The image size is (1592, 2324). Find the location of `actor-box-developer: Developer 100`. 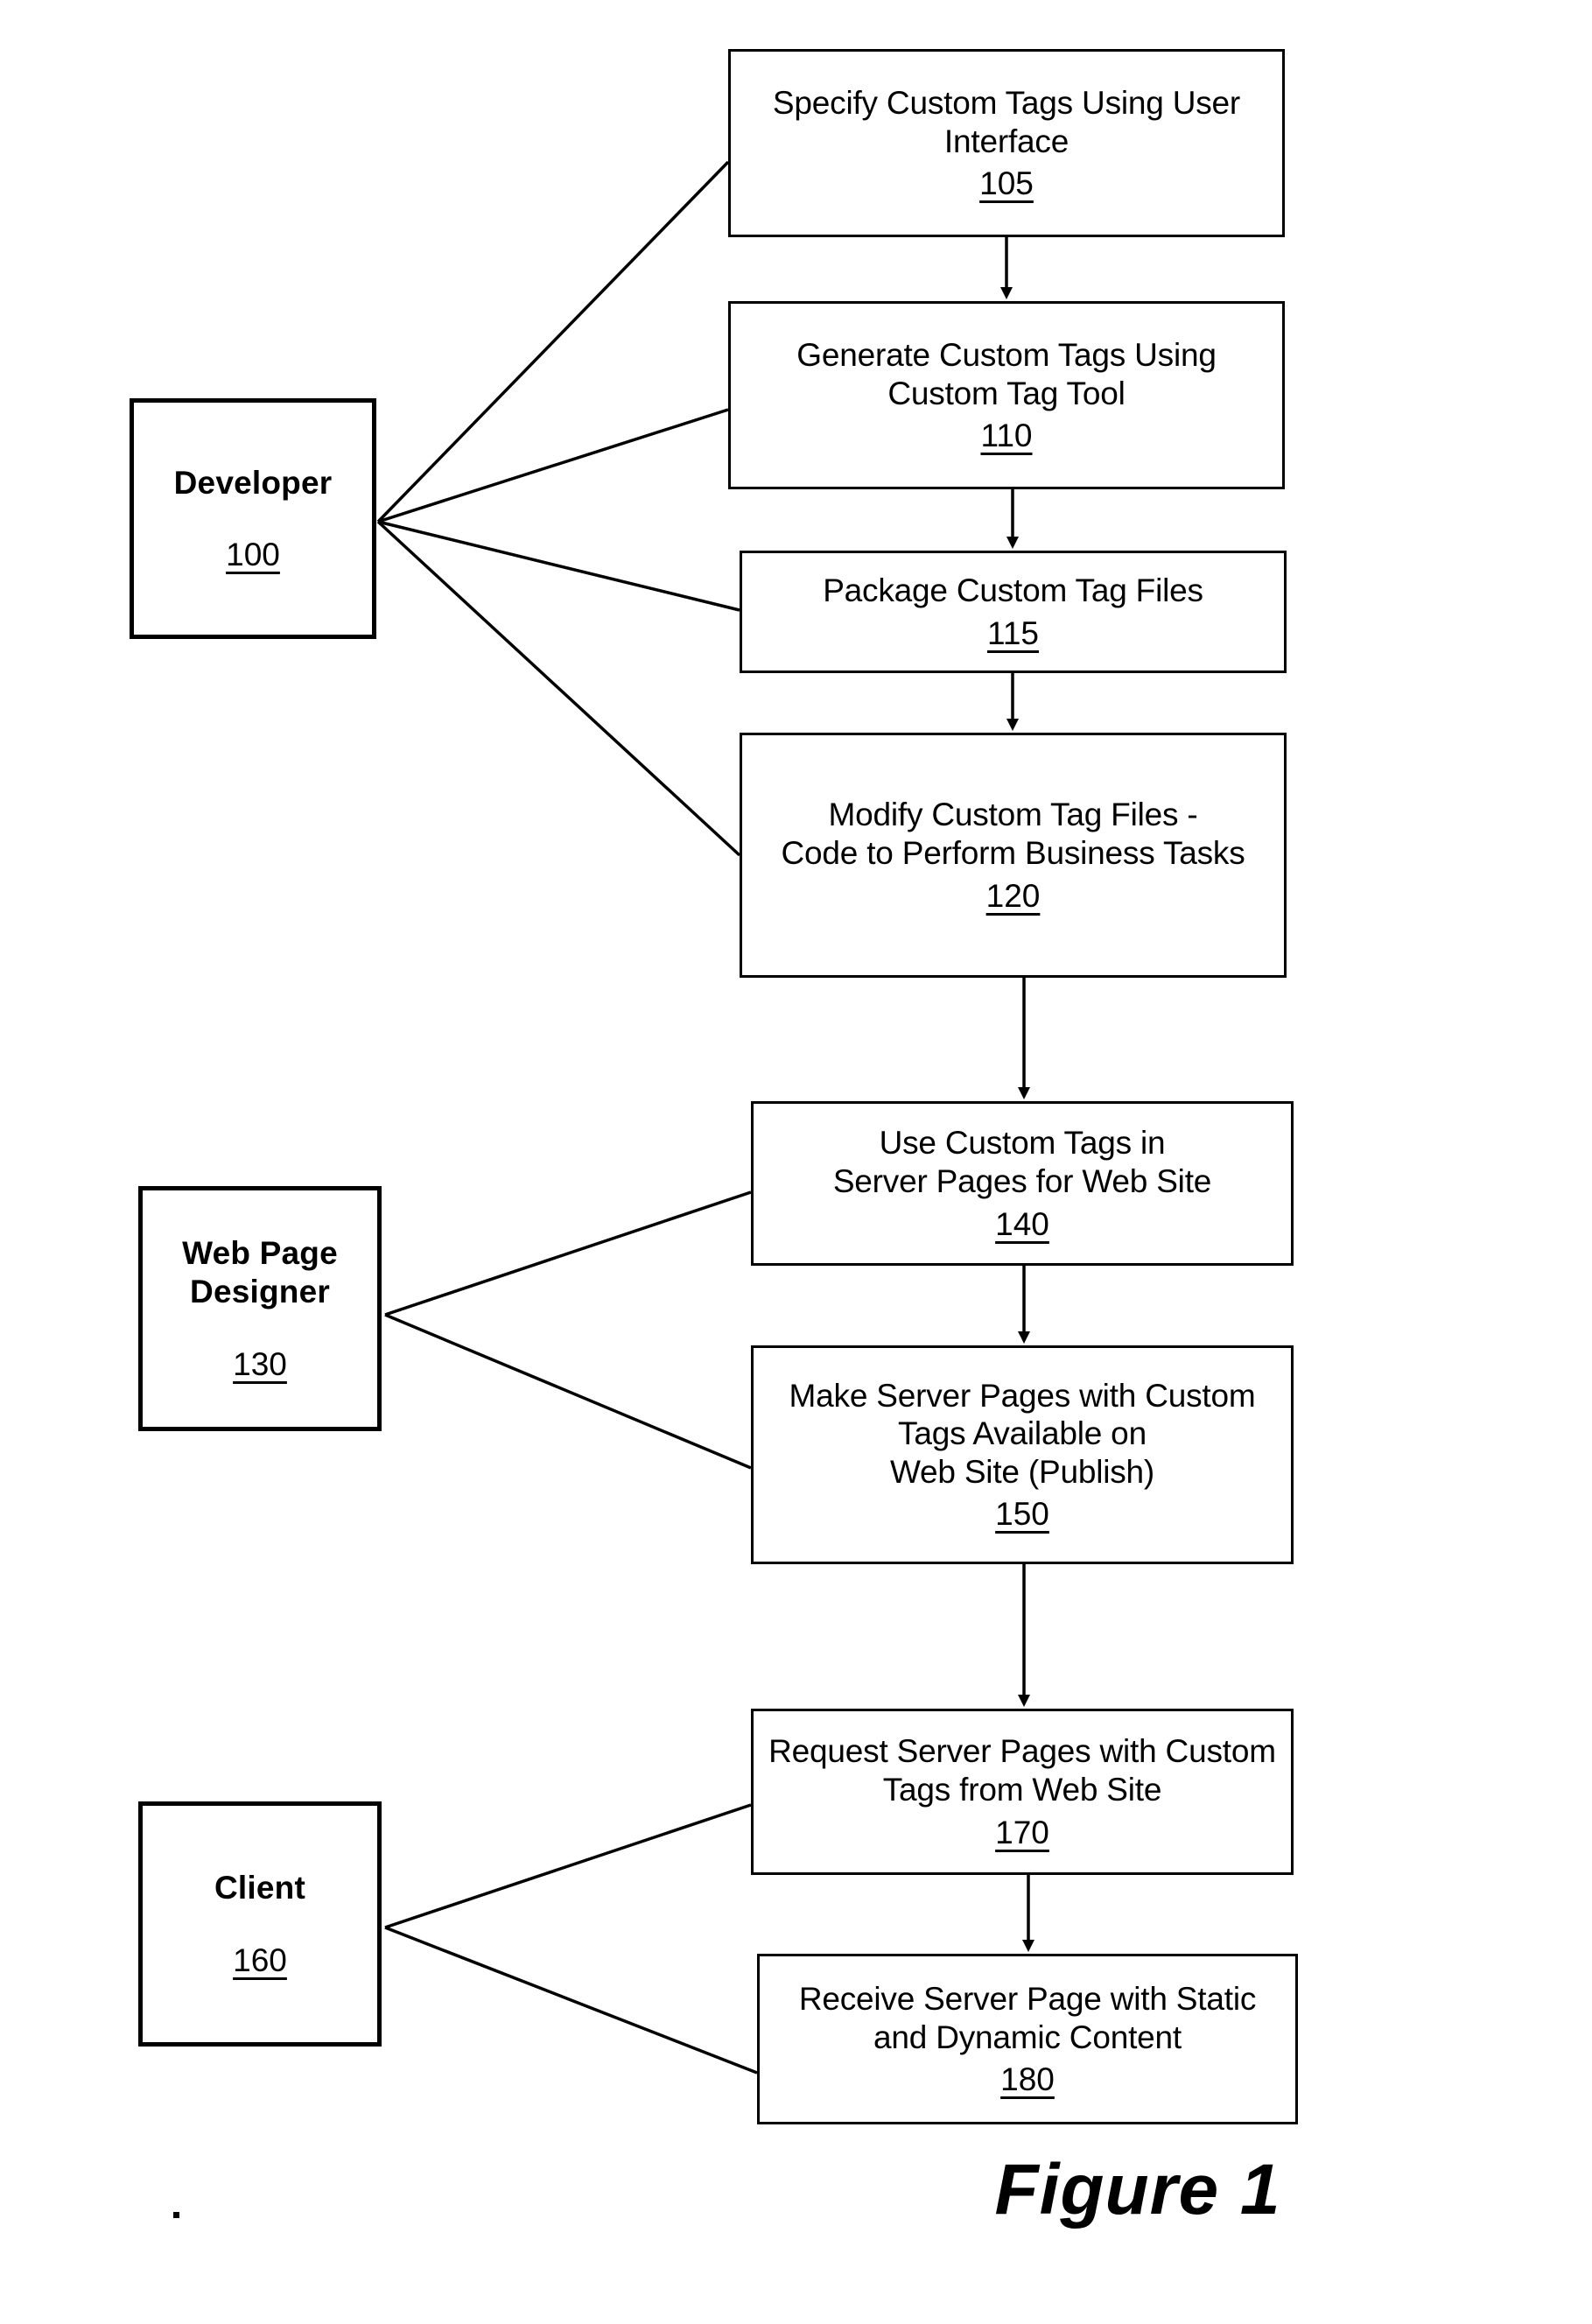

actor-box-developer: Developer 100 is located at coordinates (253, 519).